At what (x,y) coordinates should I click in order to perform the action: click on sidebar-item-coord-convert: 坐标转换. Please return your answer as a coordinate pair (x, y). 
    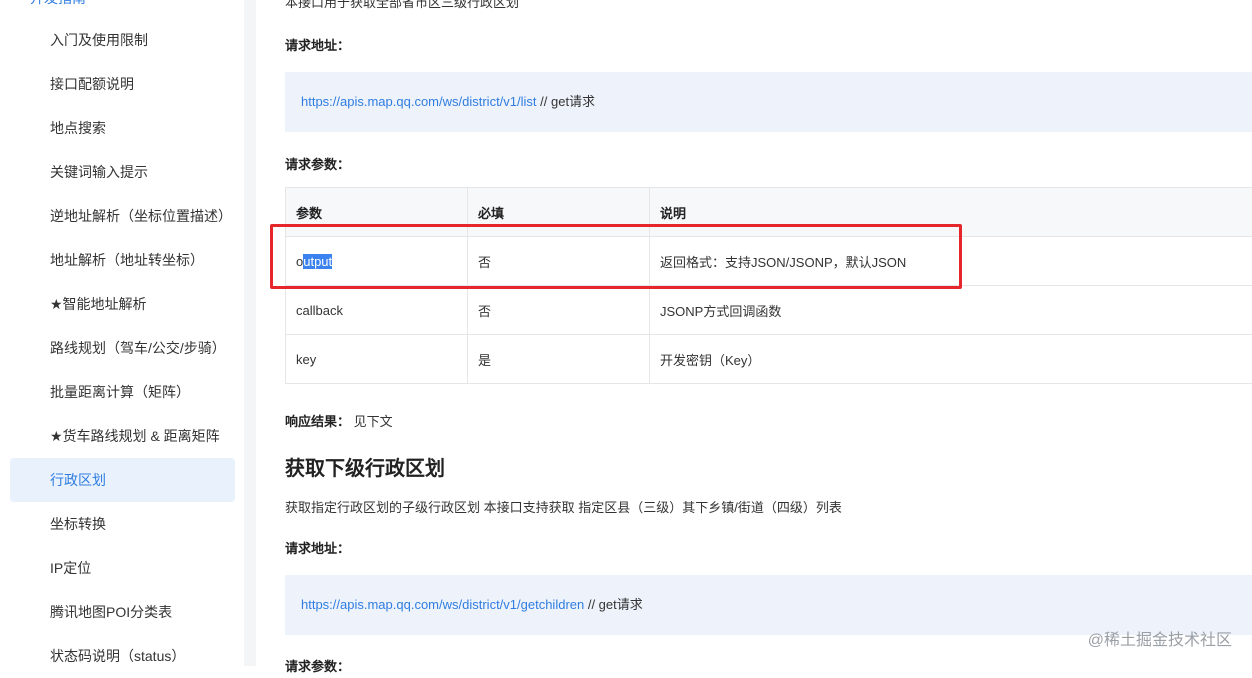
    Looking at the image, I should click on (122, 524).